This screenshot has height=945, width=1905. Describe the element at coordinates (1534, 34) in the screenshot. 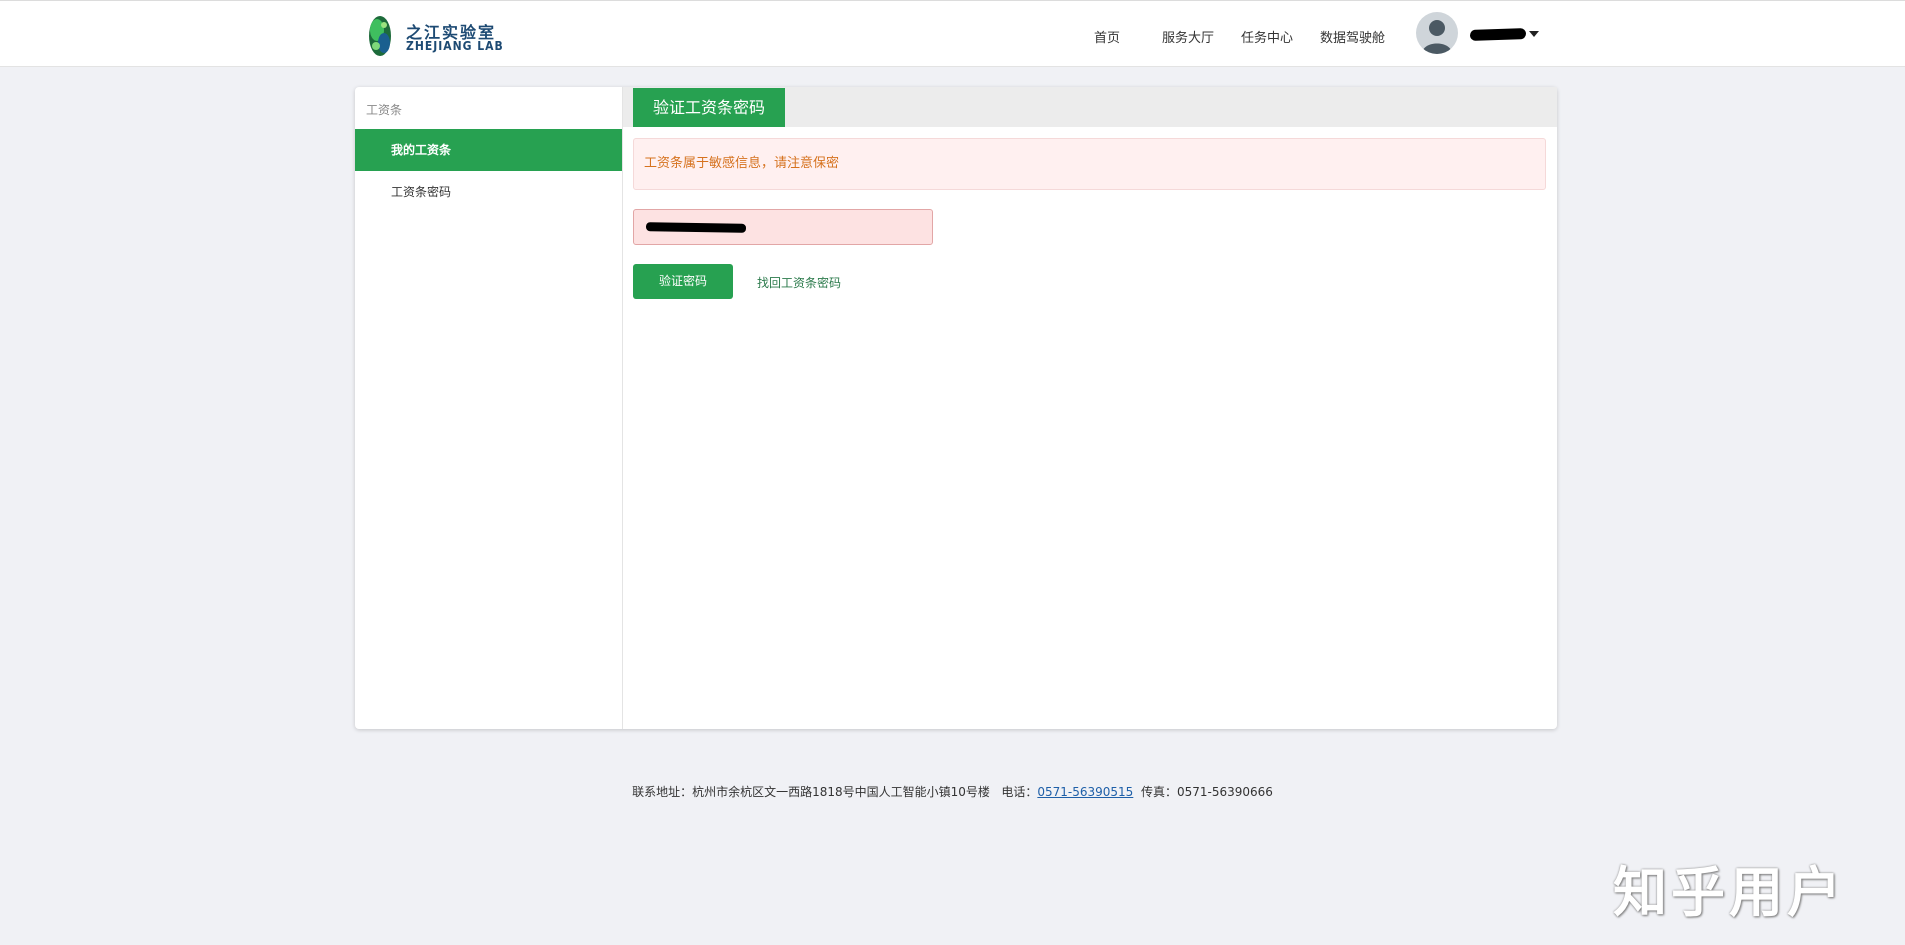

I see `caret-down-icon` at that location.